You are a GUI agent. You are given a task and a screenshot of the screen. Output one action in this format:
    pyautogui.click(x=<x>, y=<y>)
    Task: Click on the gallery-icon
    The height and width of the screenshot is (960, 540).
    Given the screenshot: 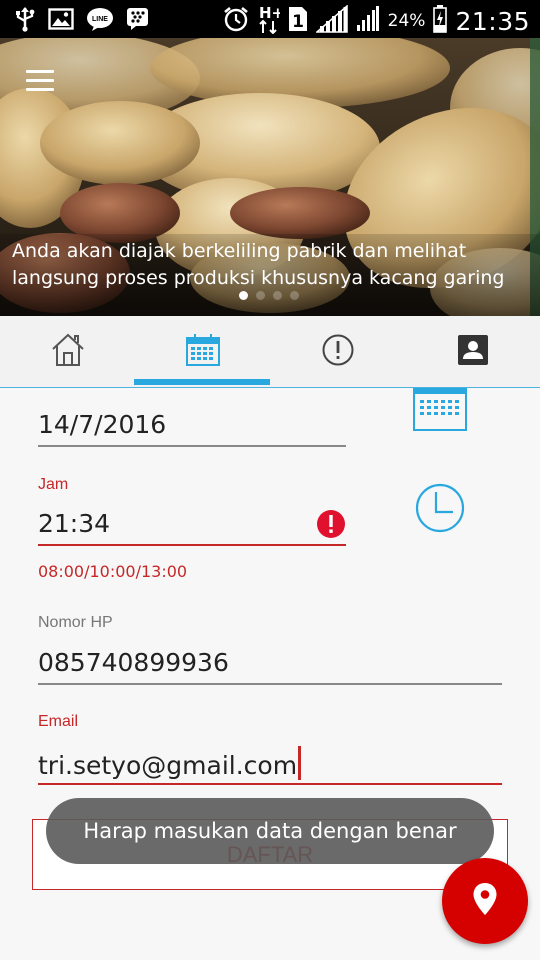 What is the action you would take?
    pyautogui.click(x=61, y=21)
    